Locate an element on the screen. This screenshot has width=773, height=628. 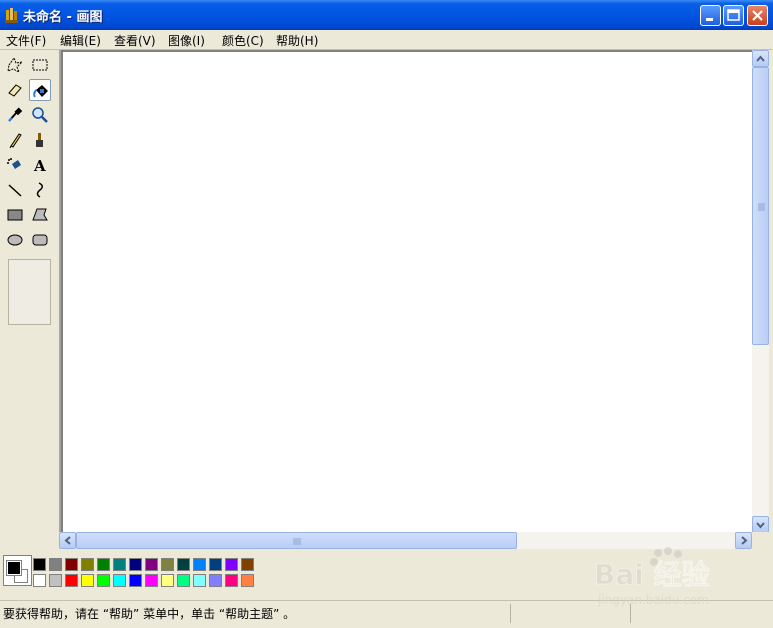
brush-icon is located at coordinates (39, 140).